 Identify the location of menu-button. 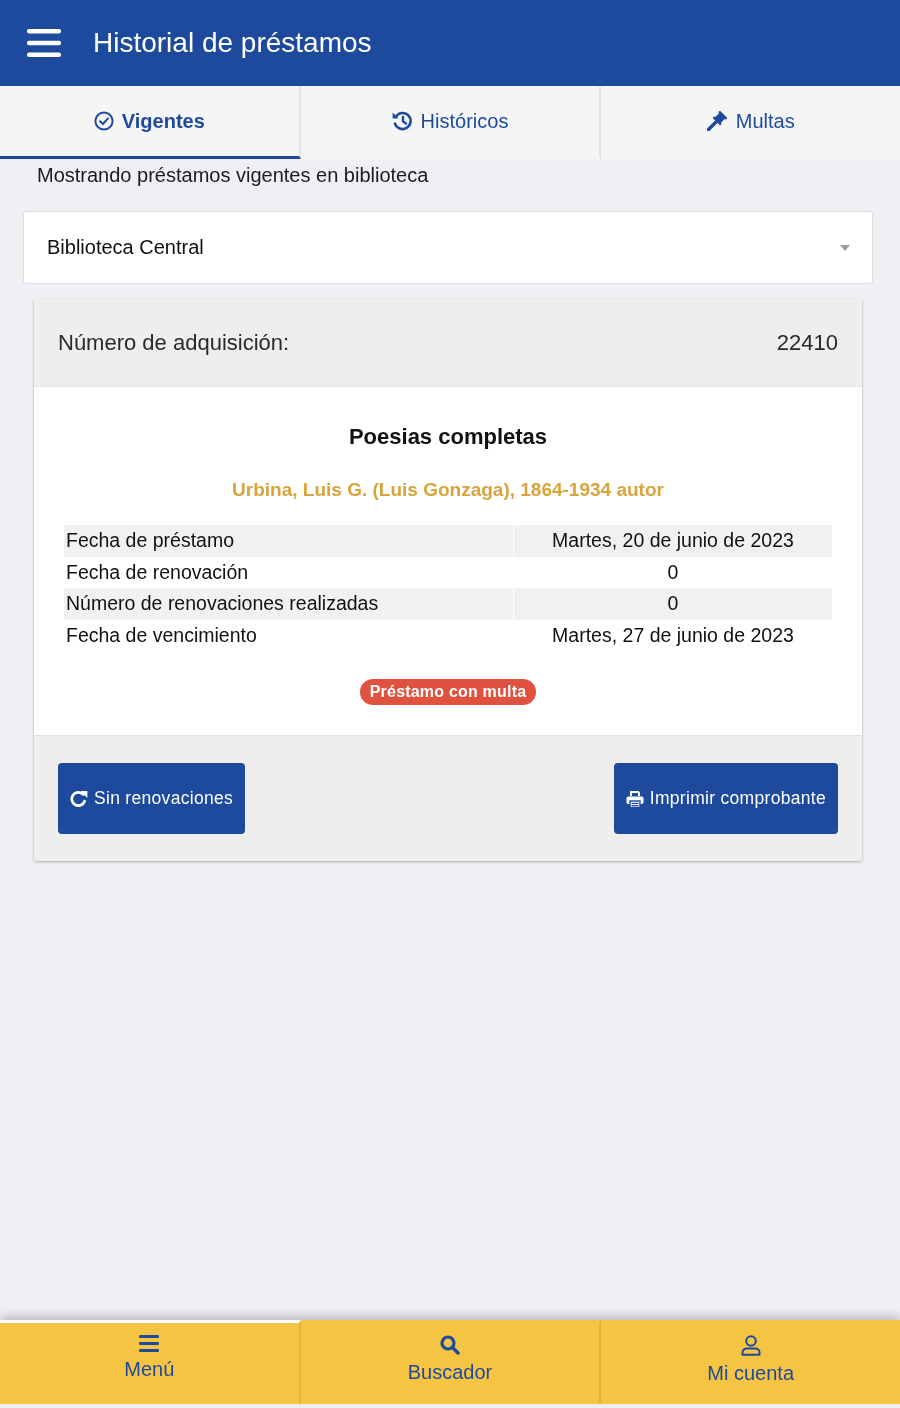
(44, 43).